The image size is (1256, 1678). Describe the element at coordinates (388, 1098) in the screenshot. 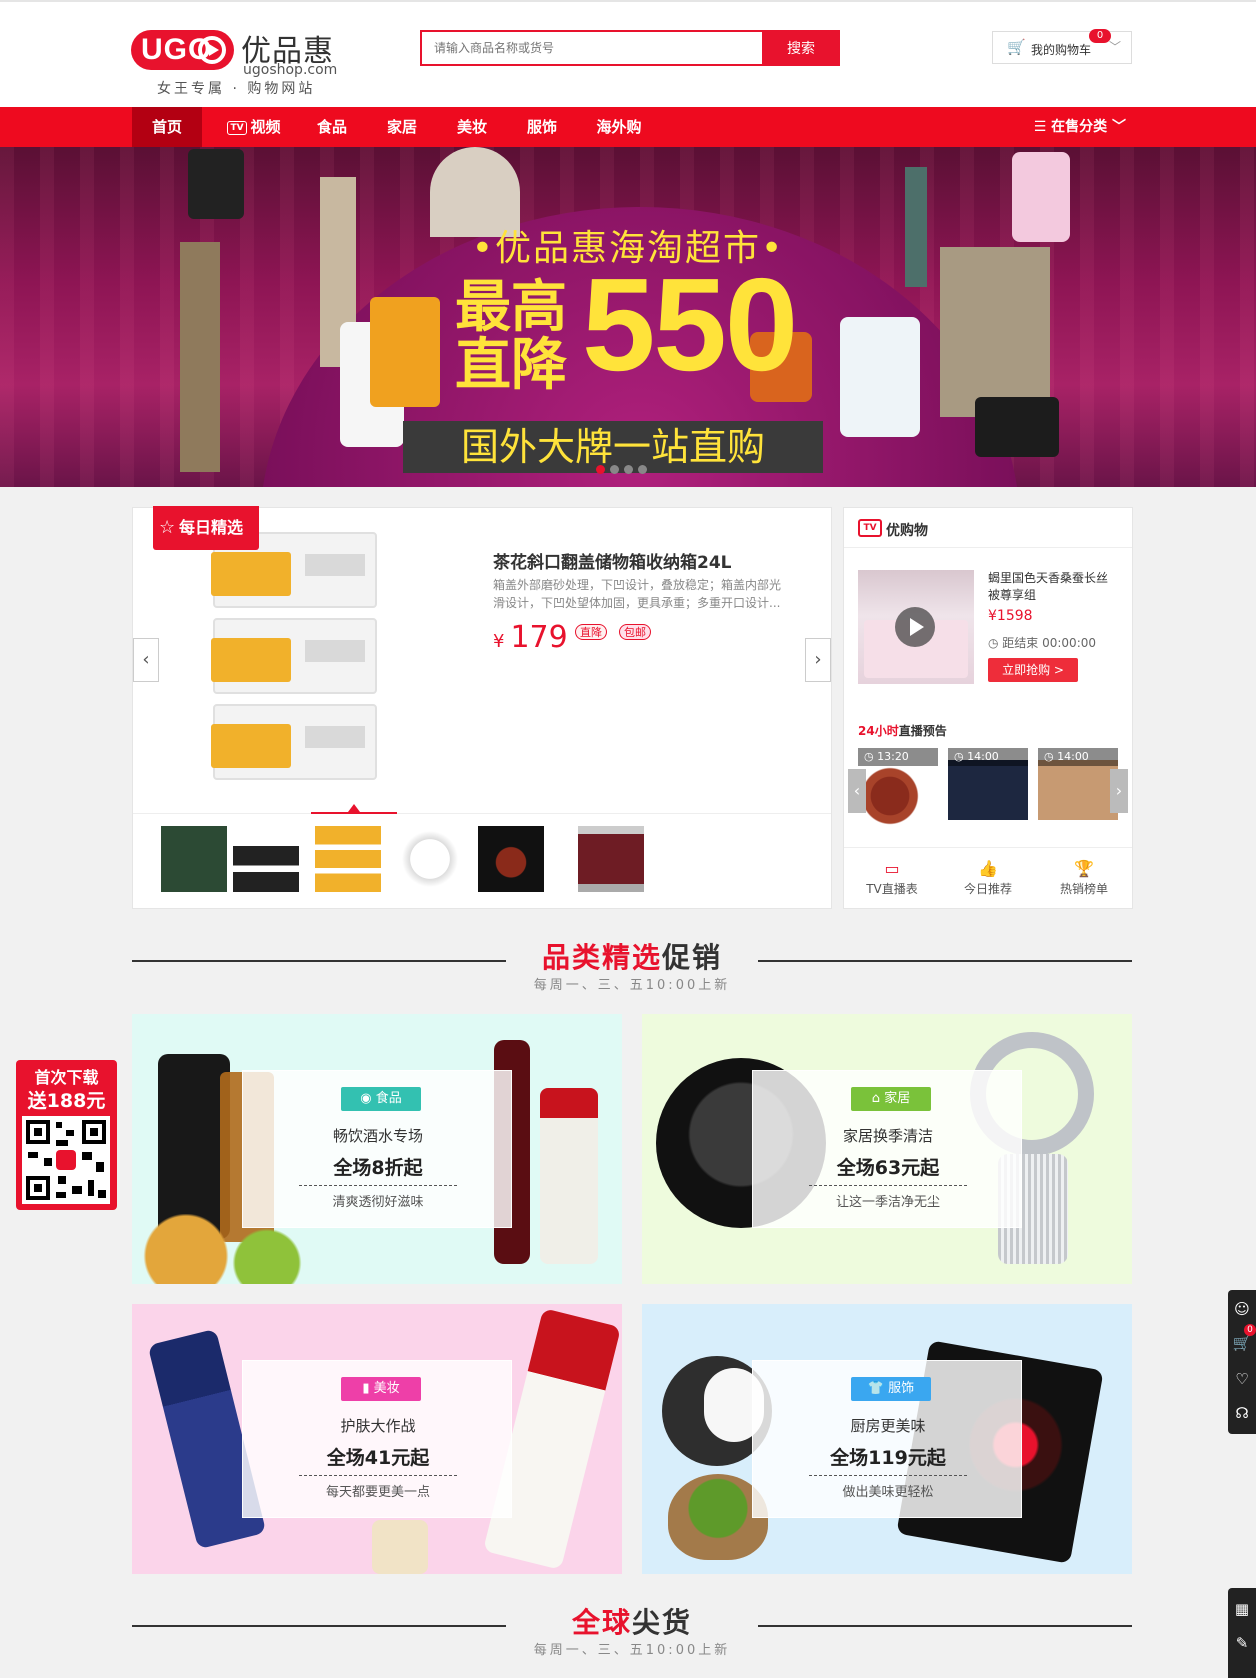

I see `promo-badge-label: 食品` at that location.